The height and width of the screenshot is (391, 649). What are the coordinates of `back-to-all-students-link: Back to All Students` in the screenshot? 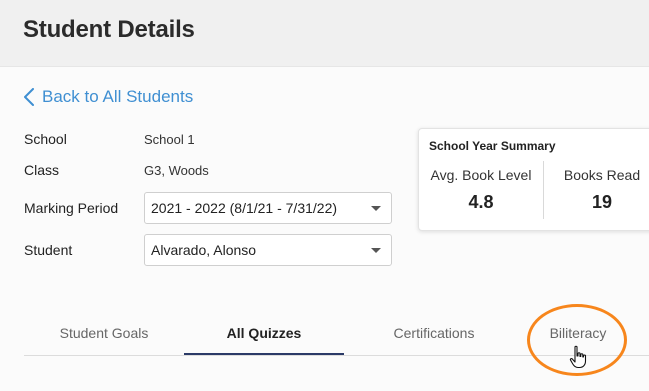 It's located at (108, 97).